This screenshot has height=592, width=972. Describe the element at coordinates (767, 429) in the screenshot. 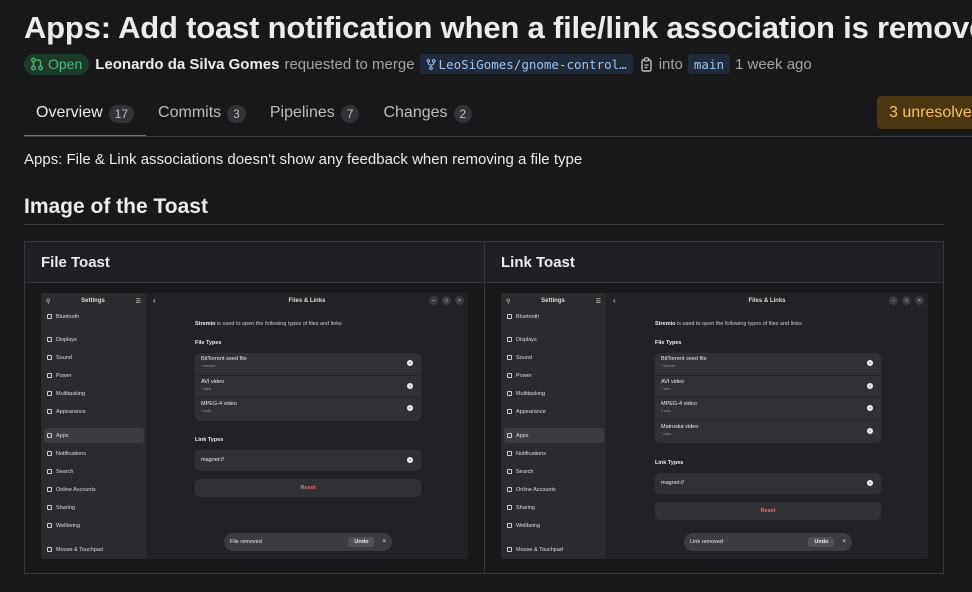

I see `list-item: Matroska video *.mkv ×` at that location.